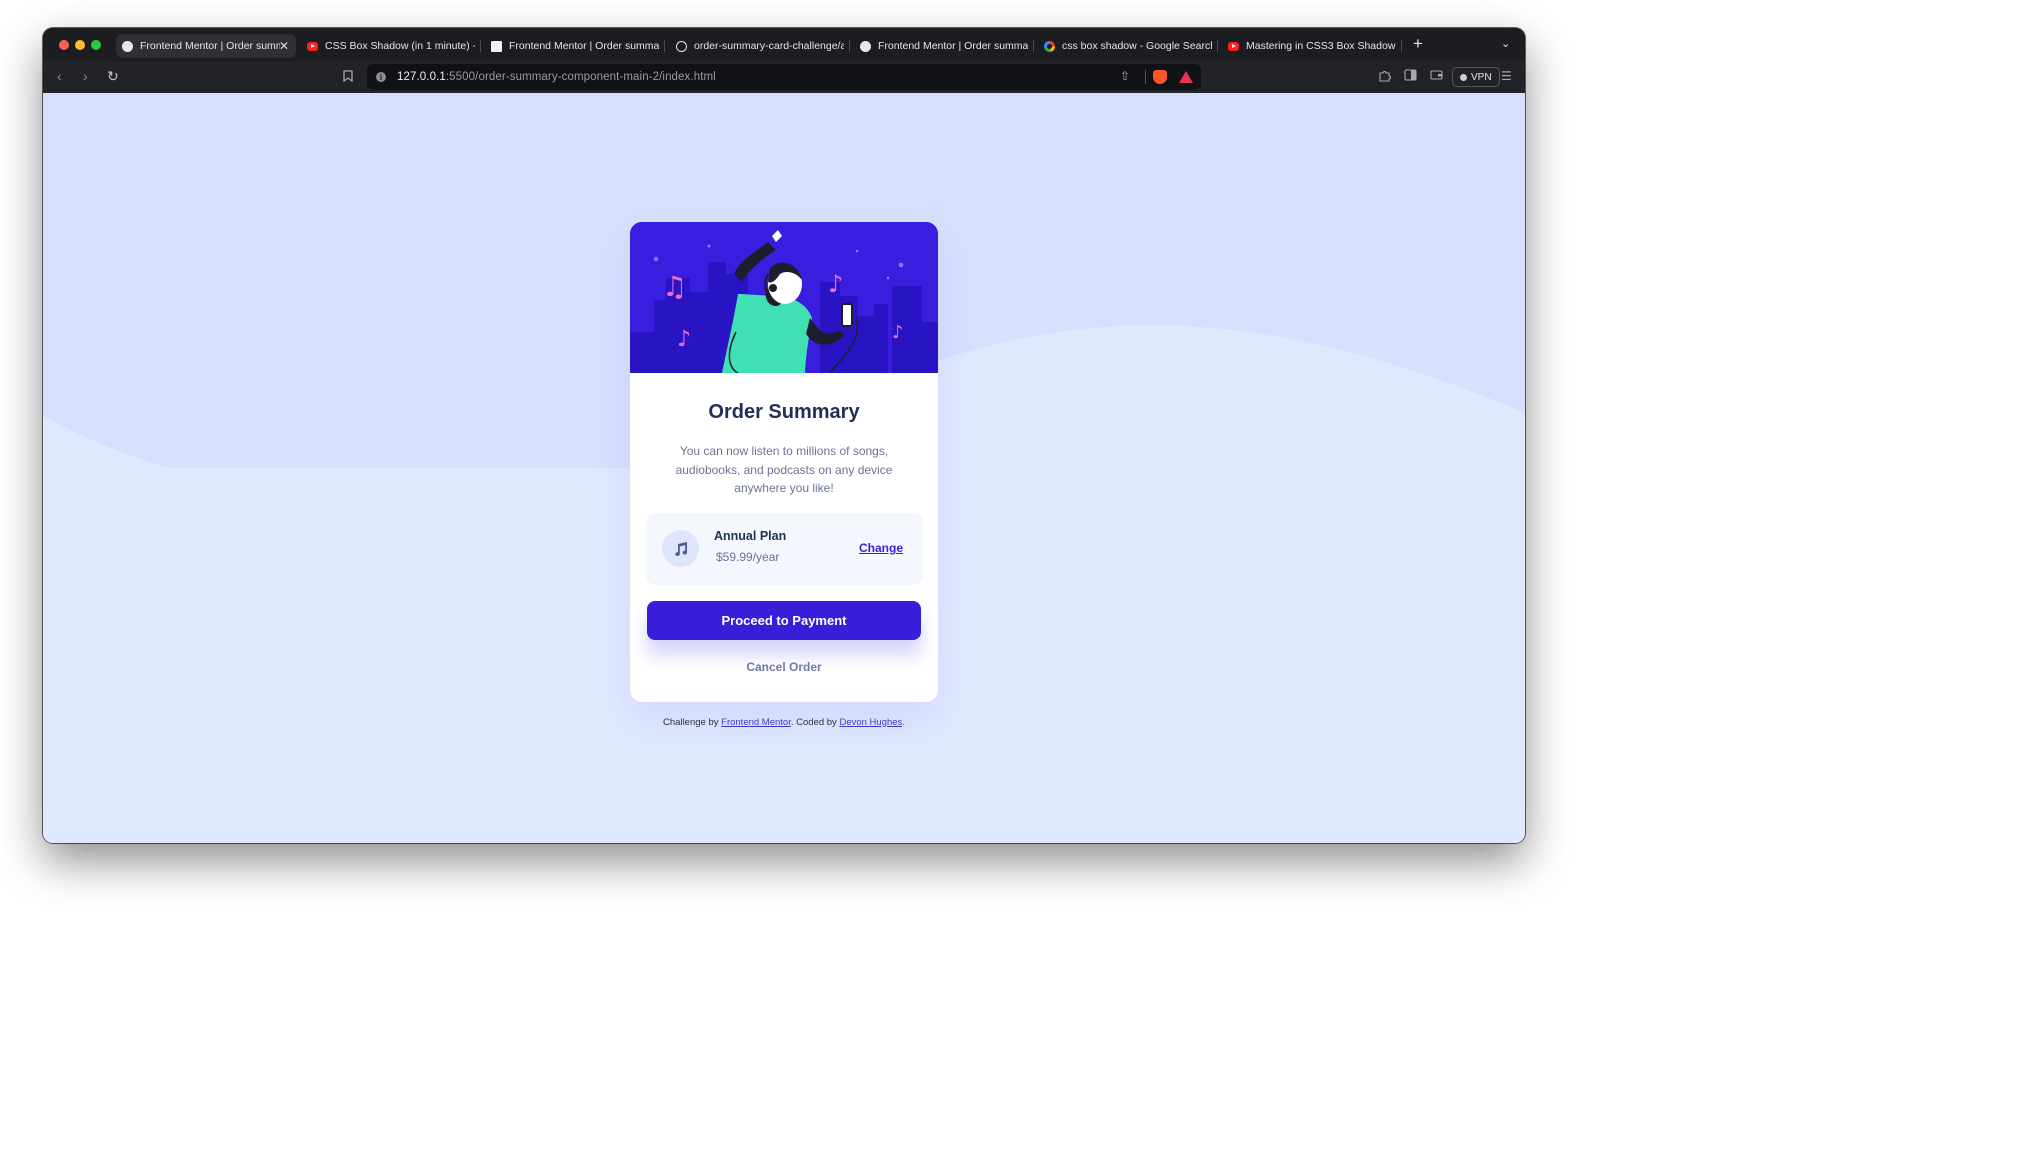 Image resolution: width=2032 pixels, height=1167 pixels. I want to click on tab-2: Frontend Mentor | Order summary, so click(575, 46).